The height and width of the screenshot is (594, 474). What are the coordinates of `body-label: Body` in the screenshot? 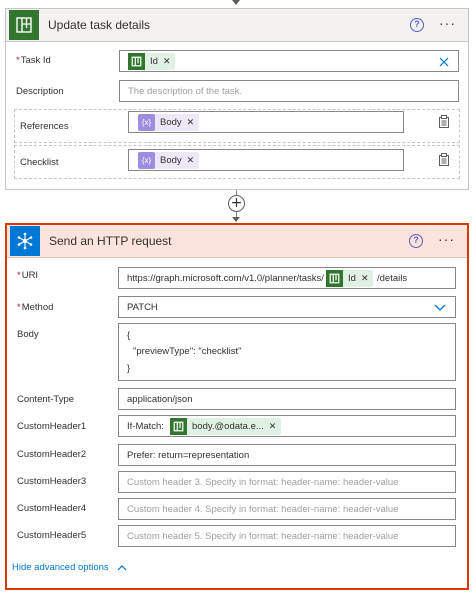 It's located at (28, 334).